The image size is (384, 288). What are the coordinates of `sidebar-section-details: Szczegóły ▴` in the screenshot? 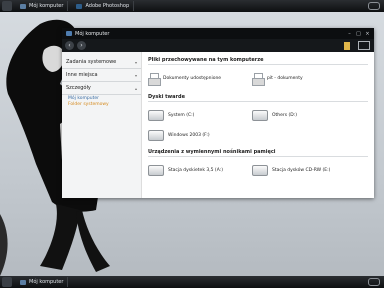 It's located at (101, 88).